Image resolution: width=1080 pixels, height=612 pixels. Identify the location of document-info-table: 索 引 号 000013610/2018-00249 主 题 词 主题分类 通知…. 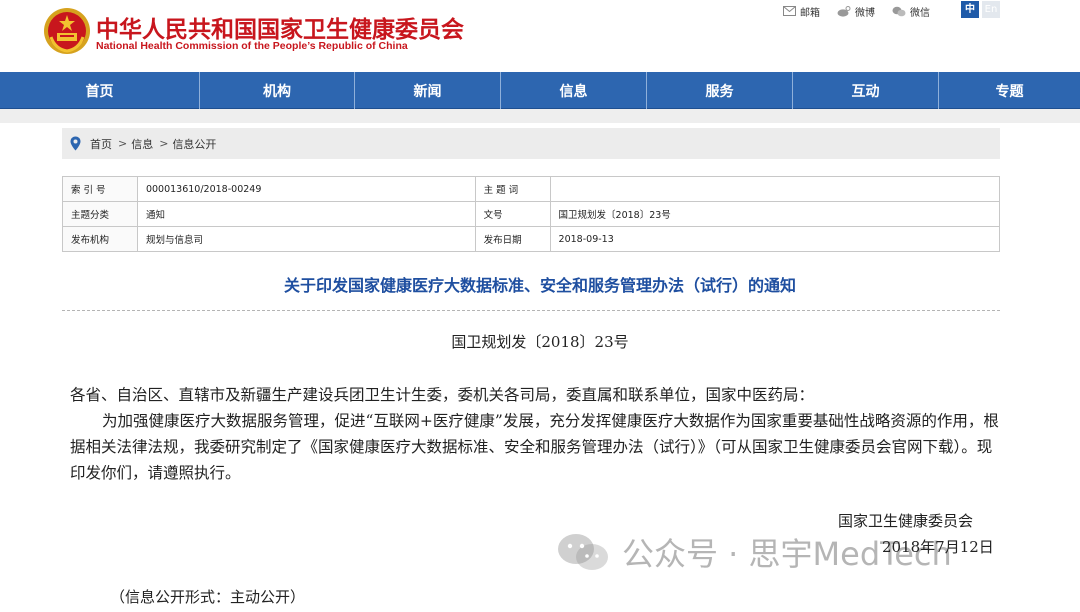
(531, 214).